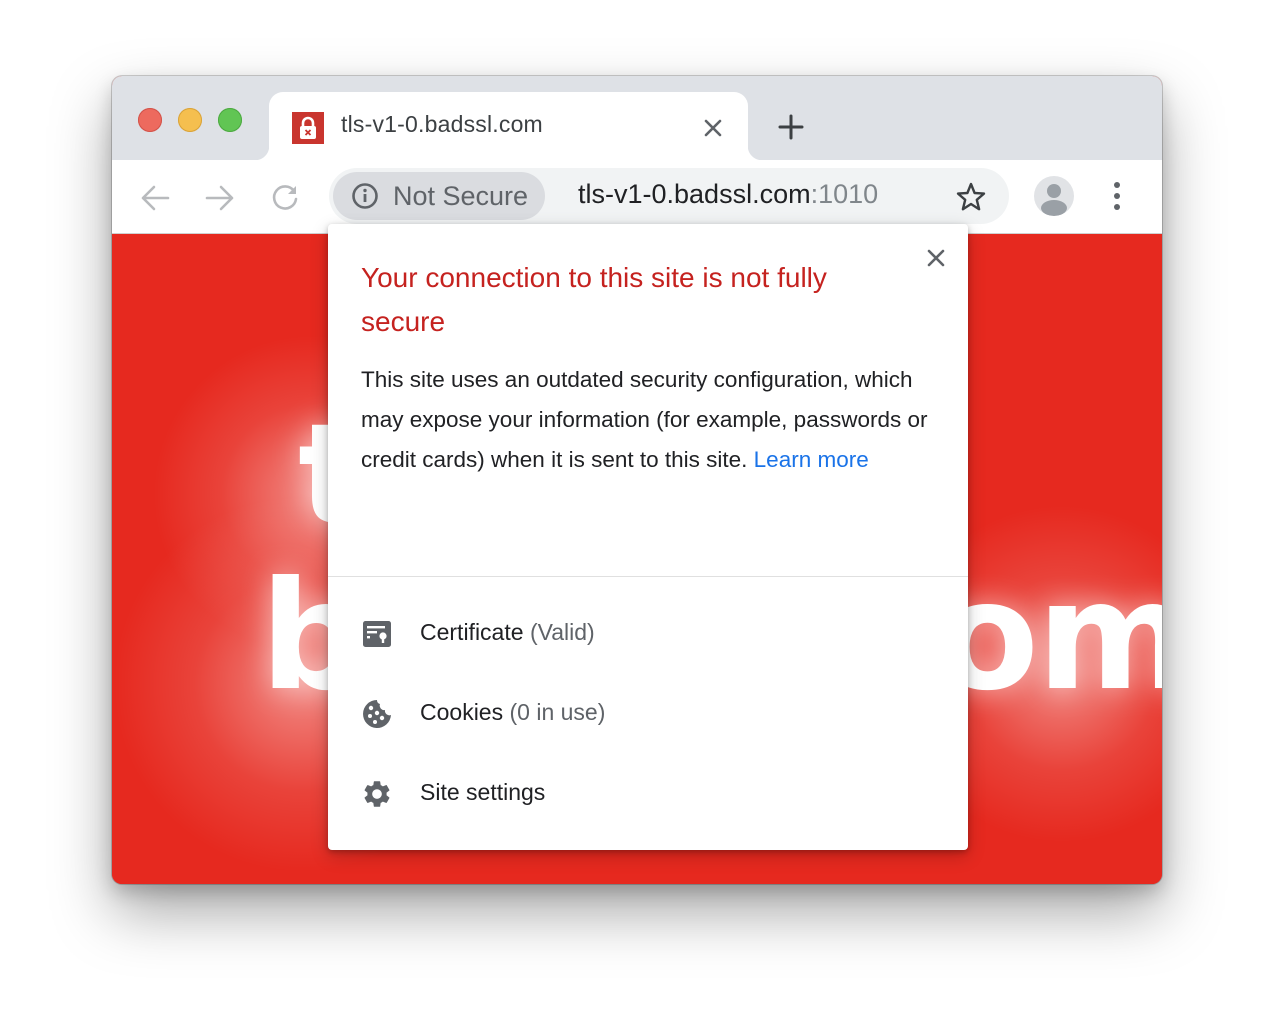 Image resolution: width=1274 pixels, height=1032 pixels. What do you see at coordinates (190, 120) in the screenshot?
I see `window-minimize-button` at bounding box center [190, 120].